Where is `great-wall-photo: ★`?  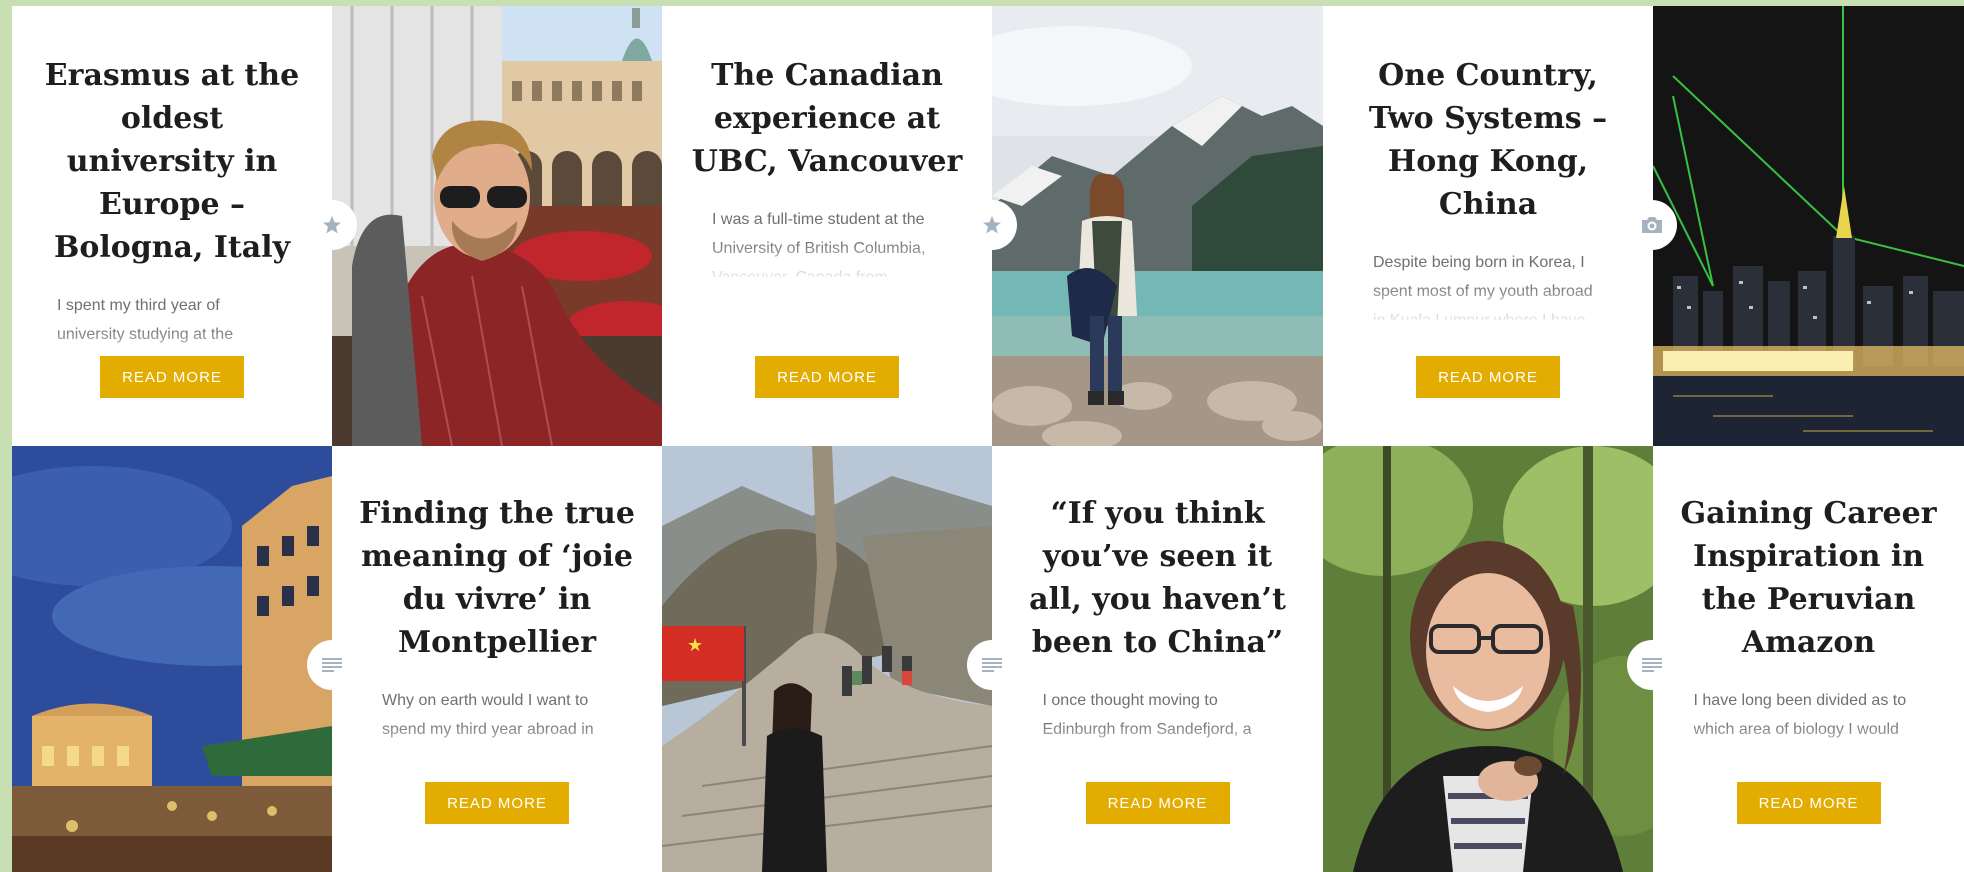
great-wall-photo: ★ is located at coordinates (827, 659).